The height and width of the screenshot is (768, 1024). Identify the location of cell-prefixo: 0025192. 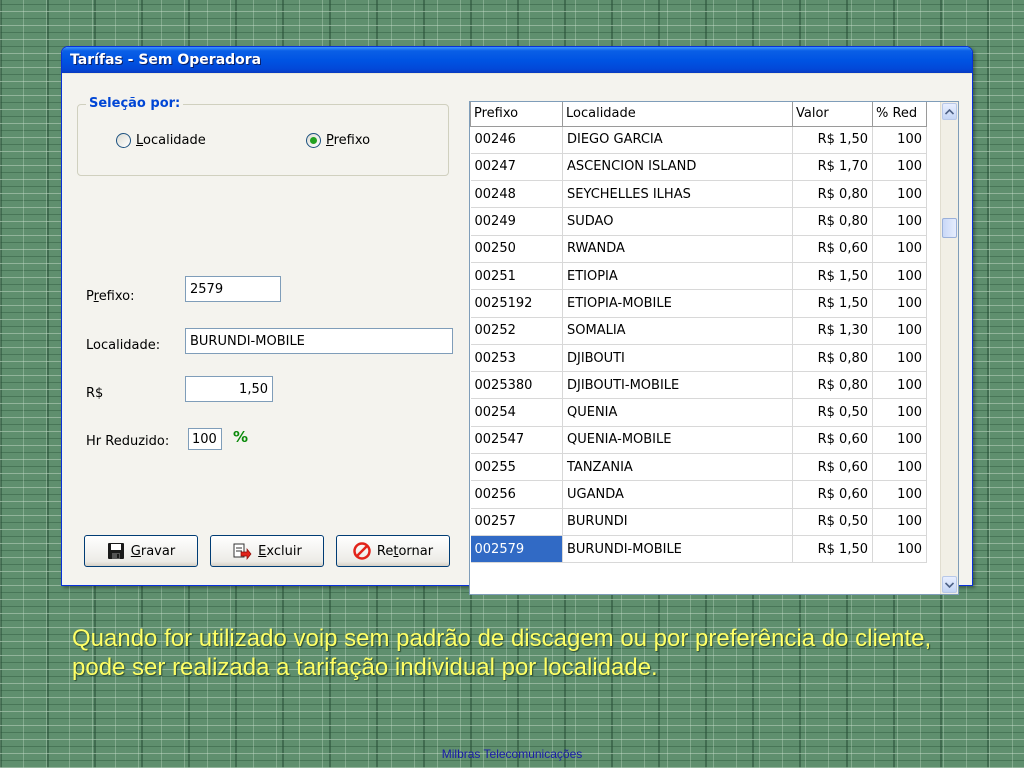
(516, 303).